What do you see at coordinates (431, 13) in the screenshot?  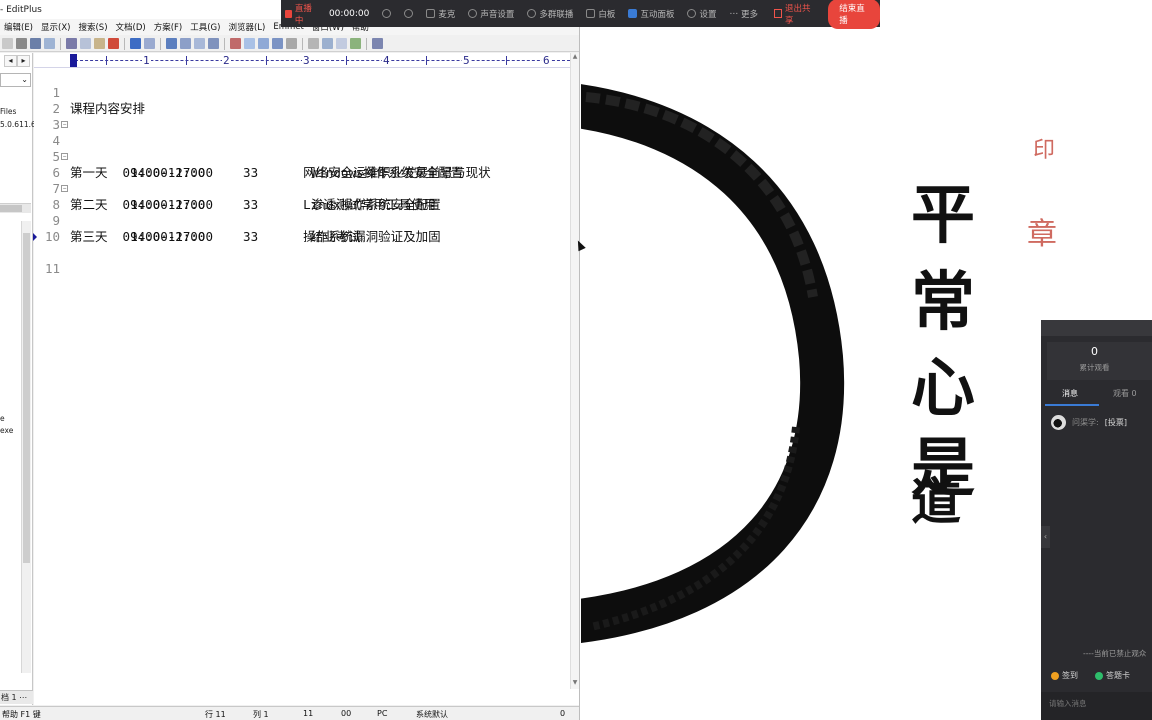 I see `camera-icon` at bounding box center [431, 13].